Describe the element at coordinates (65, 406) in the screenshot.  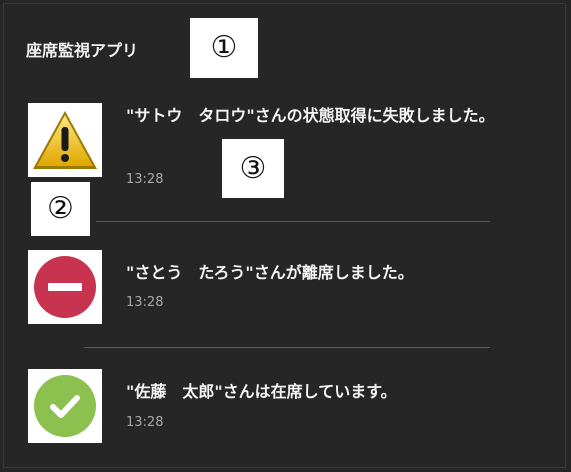
I see `checkmark-icon` at that location.